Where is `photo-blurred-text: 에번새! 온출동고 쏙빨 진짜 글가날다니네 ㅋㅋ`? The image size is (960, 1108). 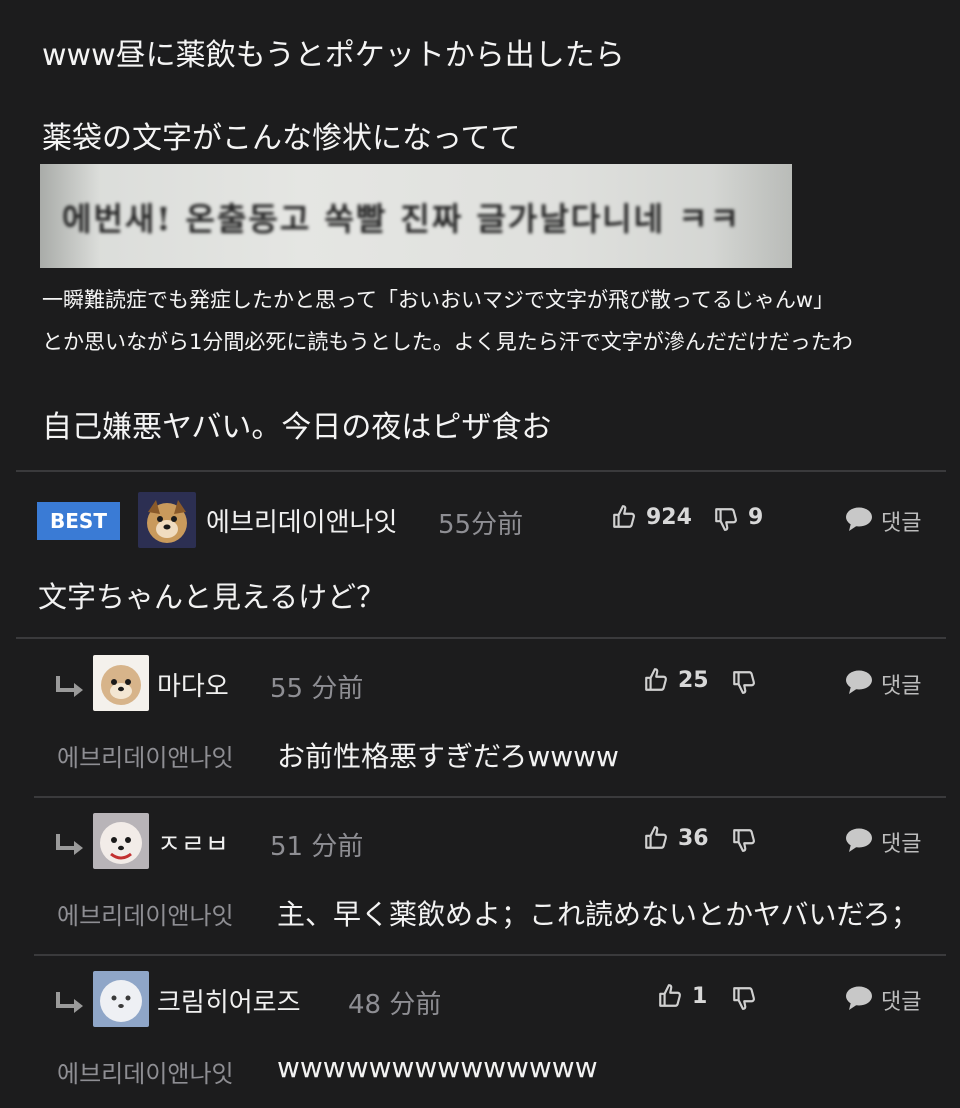
photo-blurred-text: 에번새! 온출동고 쏙빨 진짜 글가날다니네 ㅋㅋ is located at coordinates (402, 219).